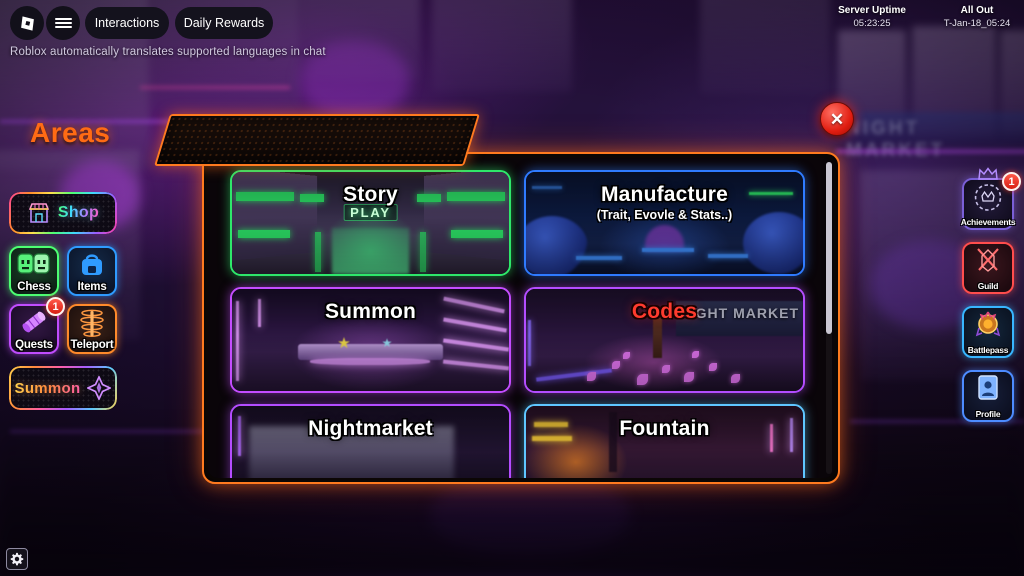 This screenshot has width=1024, height=576. Describe the element at coordinates (988, 387) in the screenshot. I see `profile-card-icon` at that location.